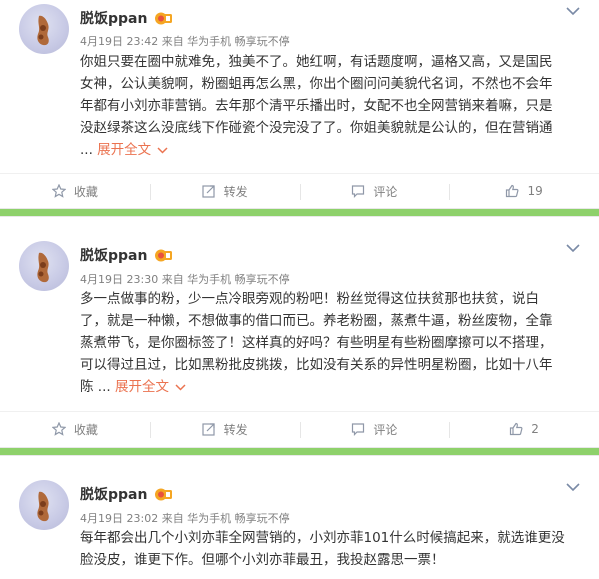 The width and height of the screenshot is (599, 579). What do you see at coordinates (316, 106) in the screenshot?
I see `content-line: 年都有小刘亦菲营销。去年那个清平乐播出时，女配不也全网营销来着嘛，只是` at bounding box center [316, 106].